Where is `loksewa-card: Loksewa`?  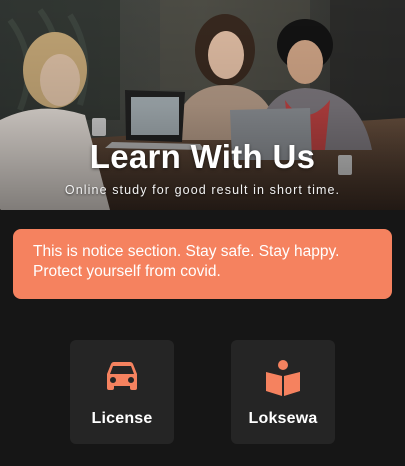 loksewa-card: Loksewa is located at coordinates (283, 392).